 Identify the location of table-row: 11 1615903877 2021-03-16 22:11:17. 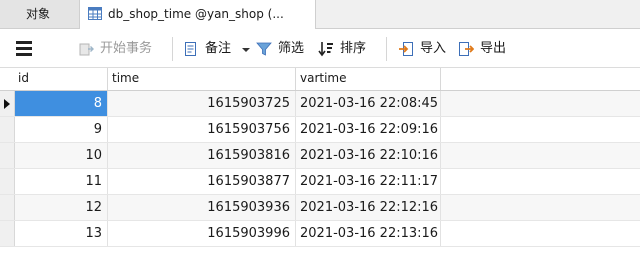
(320, 182).